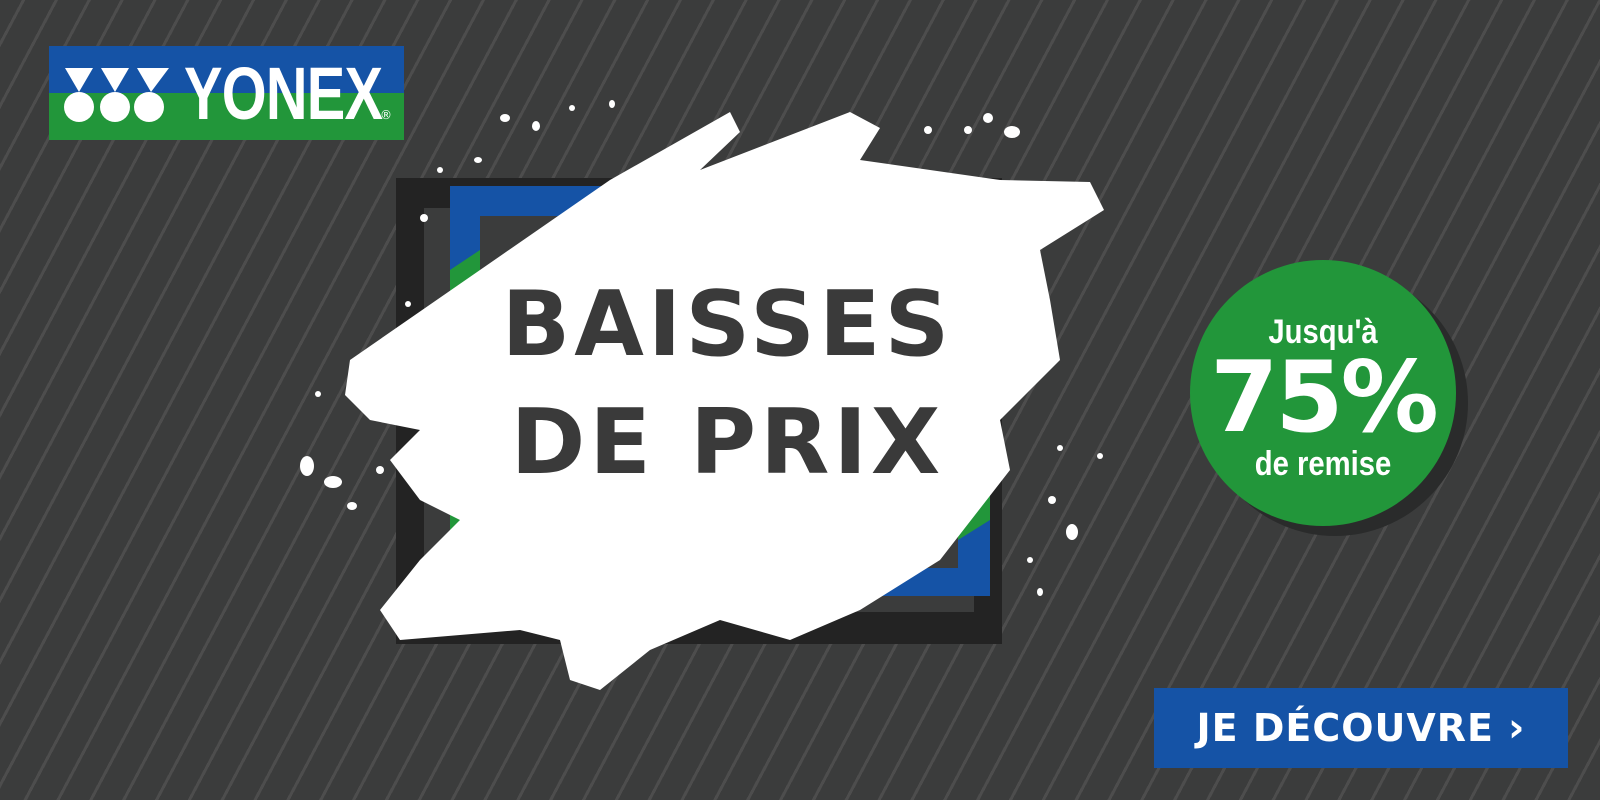 Image resolution: width=1600 pixels, height=800 pixels. Describe the element at coordinates (727, 384) in the screenshot. I see `headline: BAISSES DE PRIX` at that location.